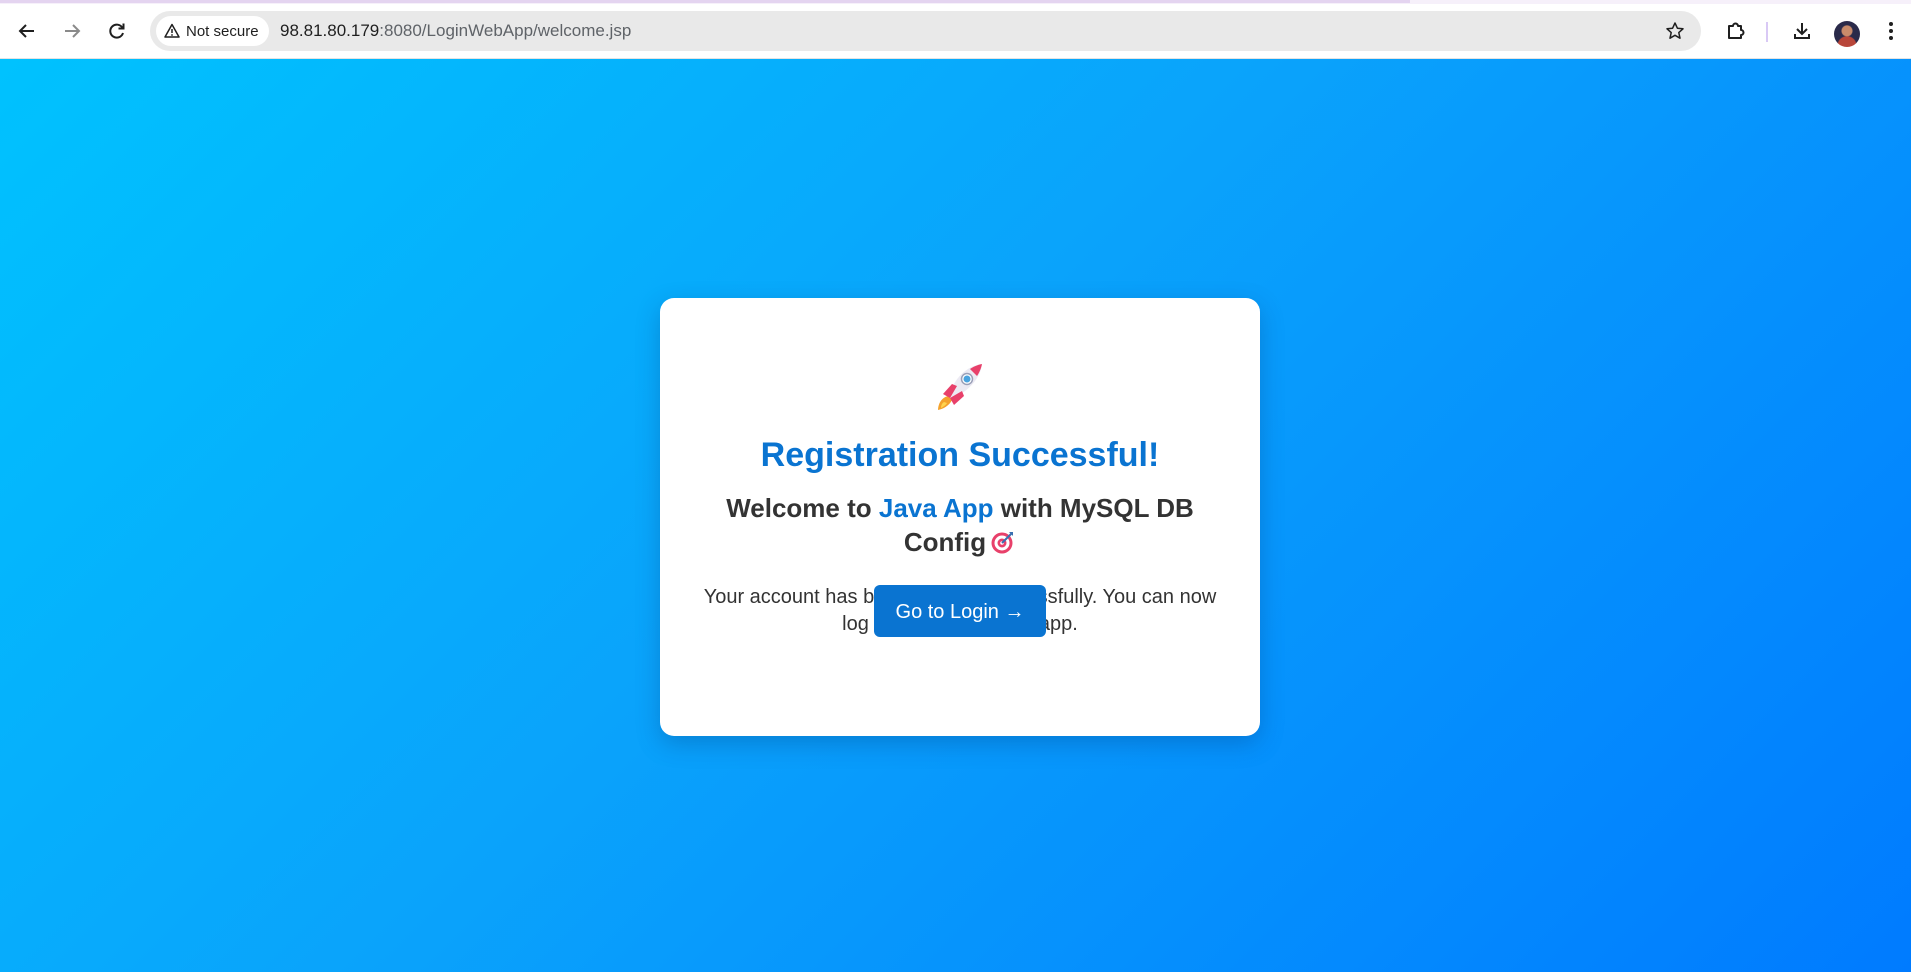  I want to click on target-icon, so click(1002, 543).